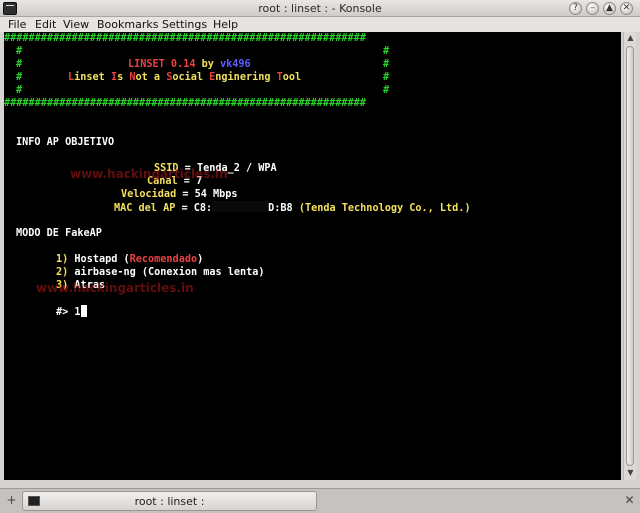 Image resolution: width=640 pixels, height=513 pixels. Describe the element at coordinates (629, 500) in the screenshot. I see `close-tab-icon: ✕` at that location.